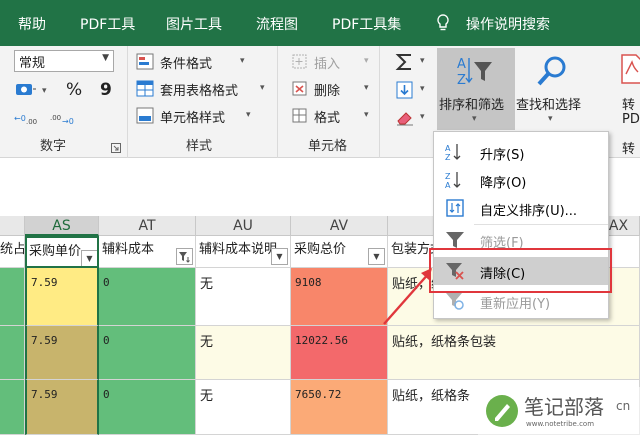 The width and height of the screenshot is (640, 435). What do you see at coordinates (630, 69) in the screenshot?
I see `pdf-document-icon` at bounding box center [630, 69].